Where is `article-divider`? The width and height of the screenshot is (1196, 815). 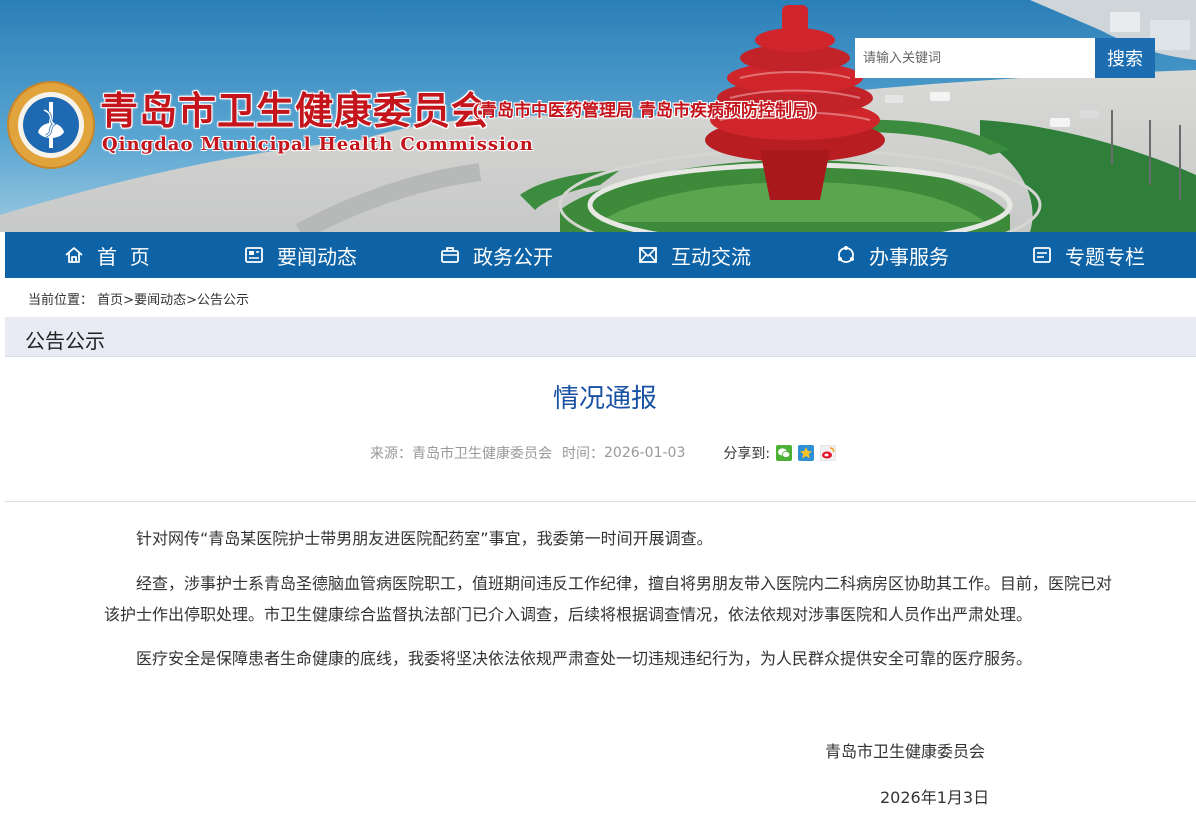
article-divider is located at coordinates (600, 501).